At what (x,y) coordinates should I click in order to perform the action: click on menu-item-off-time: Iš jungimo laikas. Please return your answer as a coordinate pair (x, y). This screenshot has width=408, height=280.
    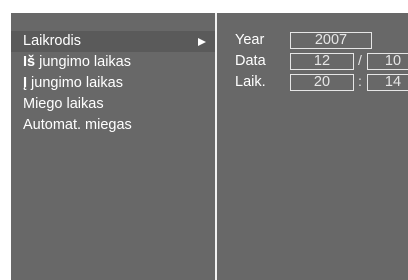
    Looking at the image, I should click on (113, 62).